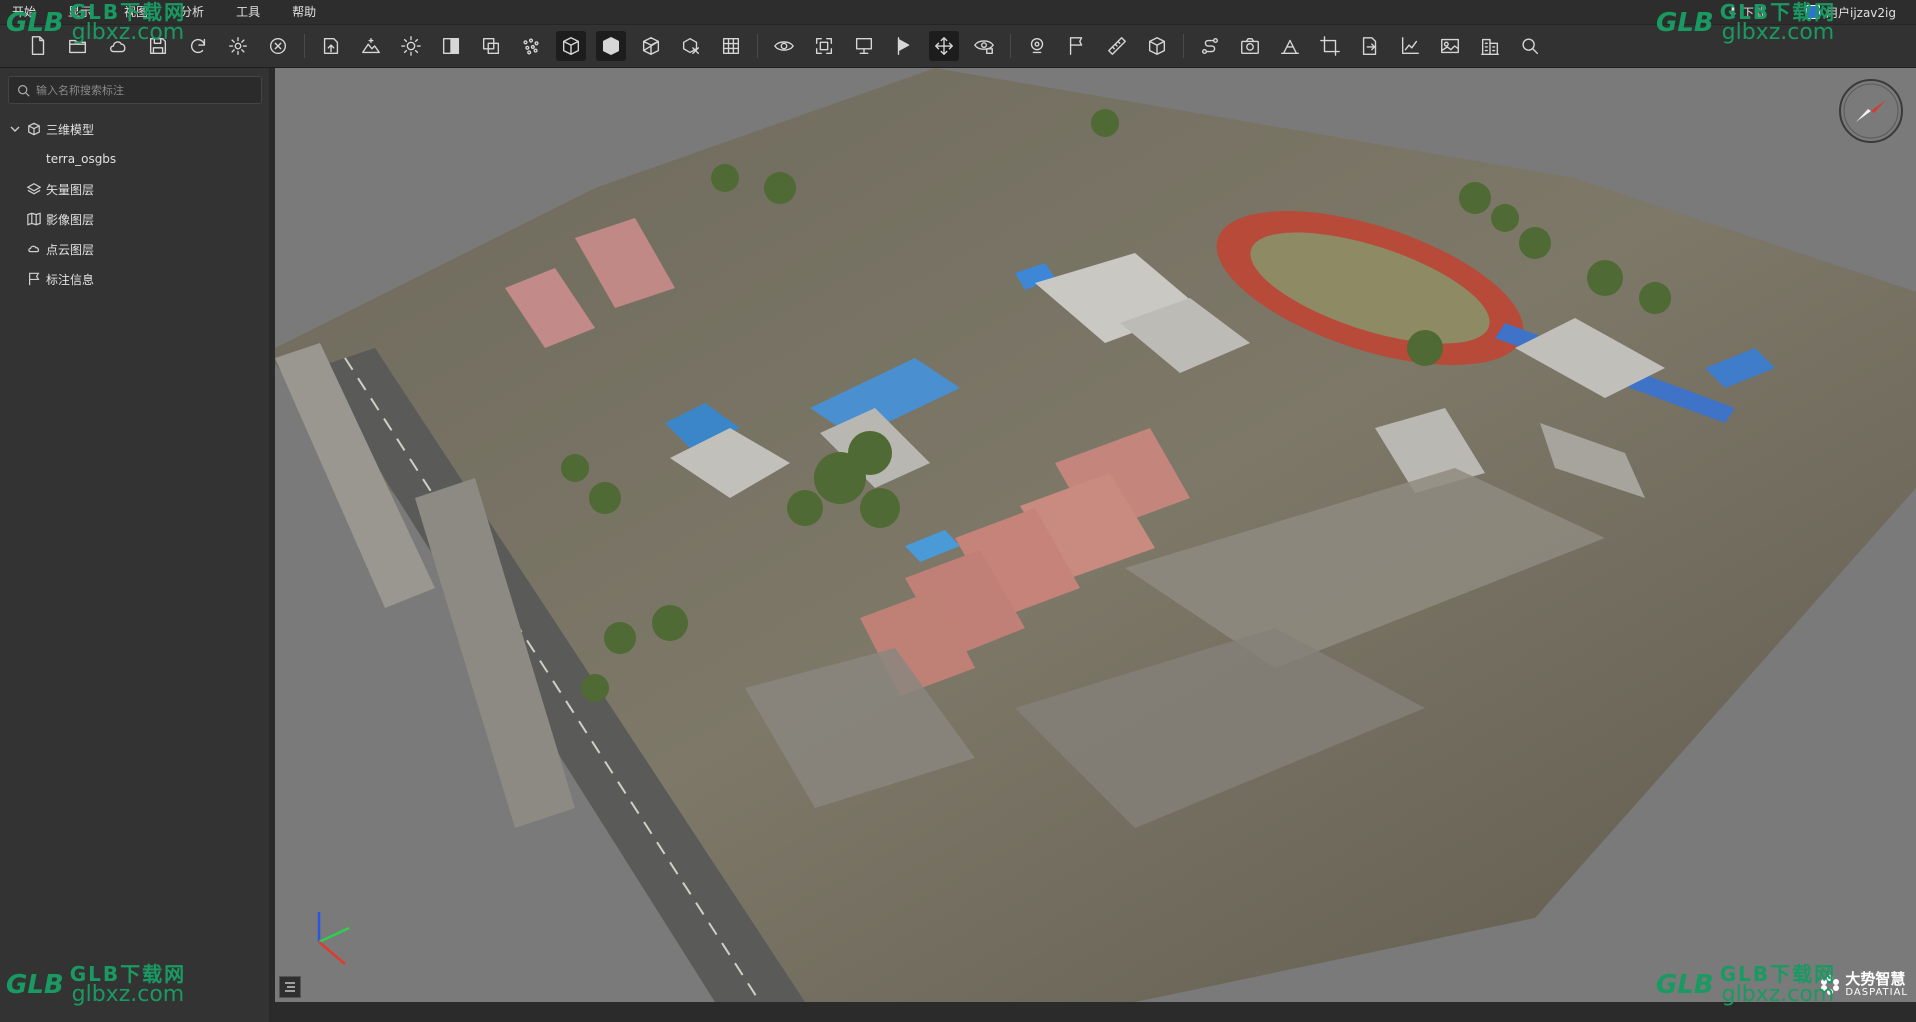 The width and height of the screenshot is (1916, 1022). Describe the element at coordinates (1830, 984) in the screenshot. I see `hexagon-logo-icon` at that location.